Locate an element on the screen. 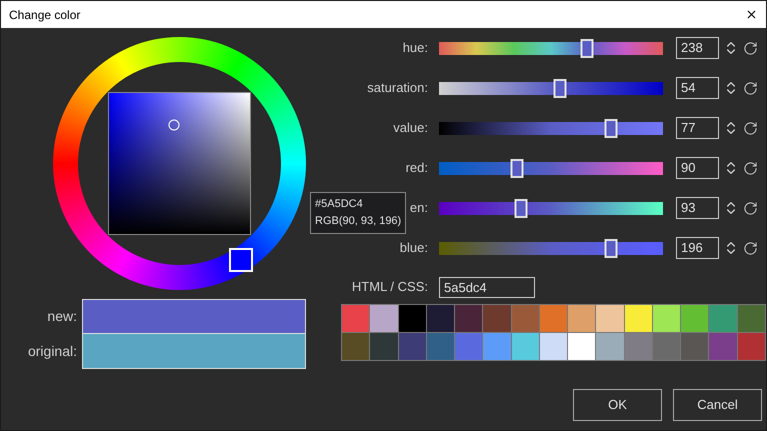 This screenshot has width=767, height=431. number-field: 77 is located at coordinates (697, 128).